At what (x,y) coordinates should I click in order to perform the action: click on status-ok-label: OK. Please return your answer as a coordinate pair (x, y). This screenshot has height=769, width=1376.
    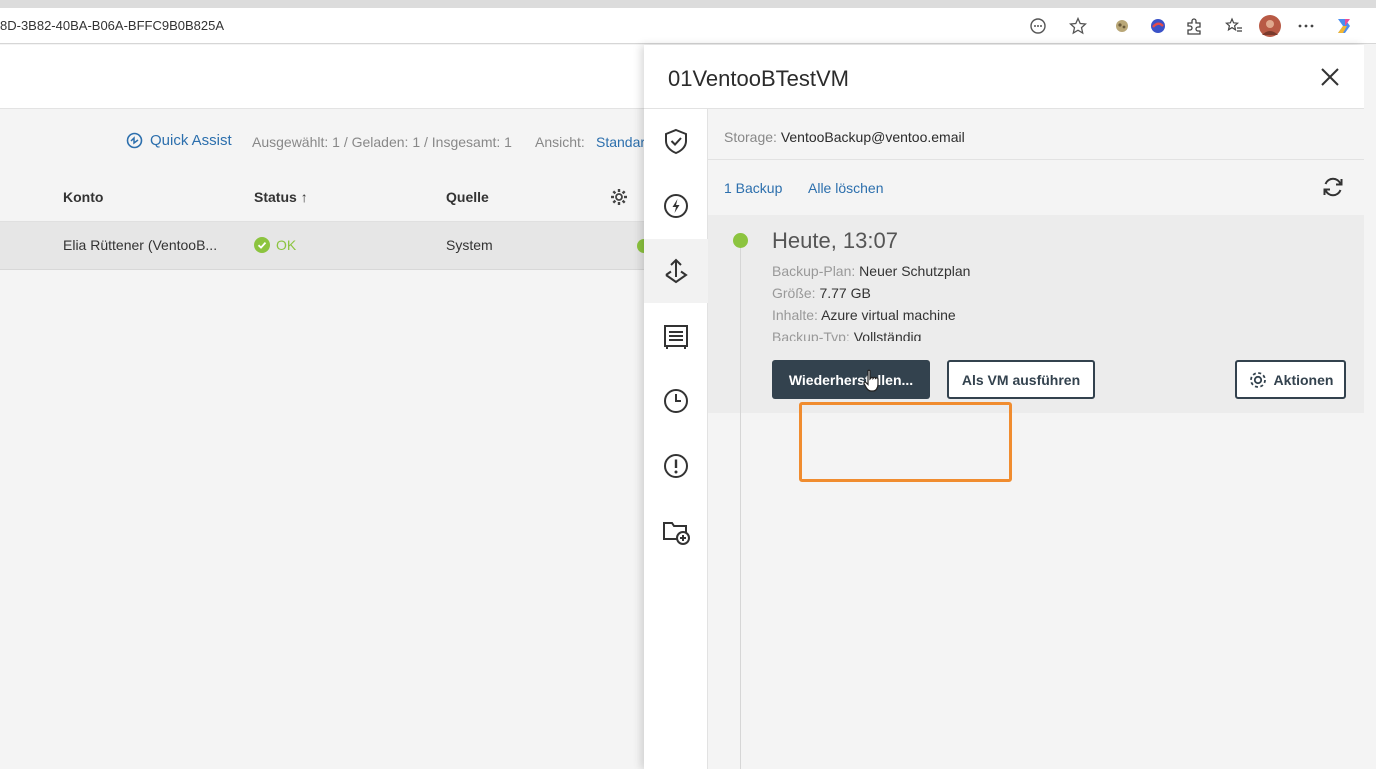
    Looking at the image, I should click on (286, 245).